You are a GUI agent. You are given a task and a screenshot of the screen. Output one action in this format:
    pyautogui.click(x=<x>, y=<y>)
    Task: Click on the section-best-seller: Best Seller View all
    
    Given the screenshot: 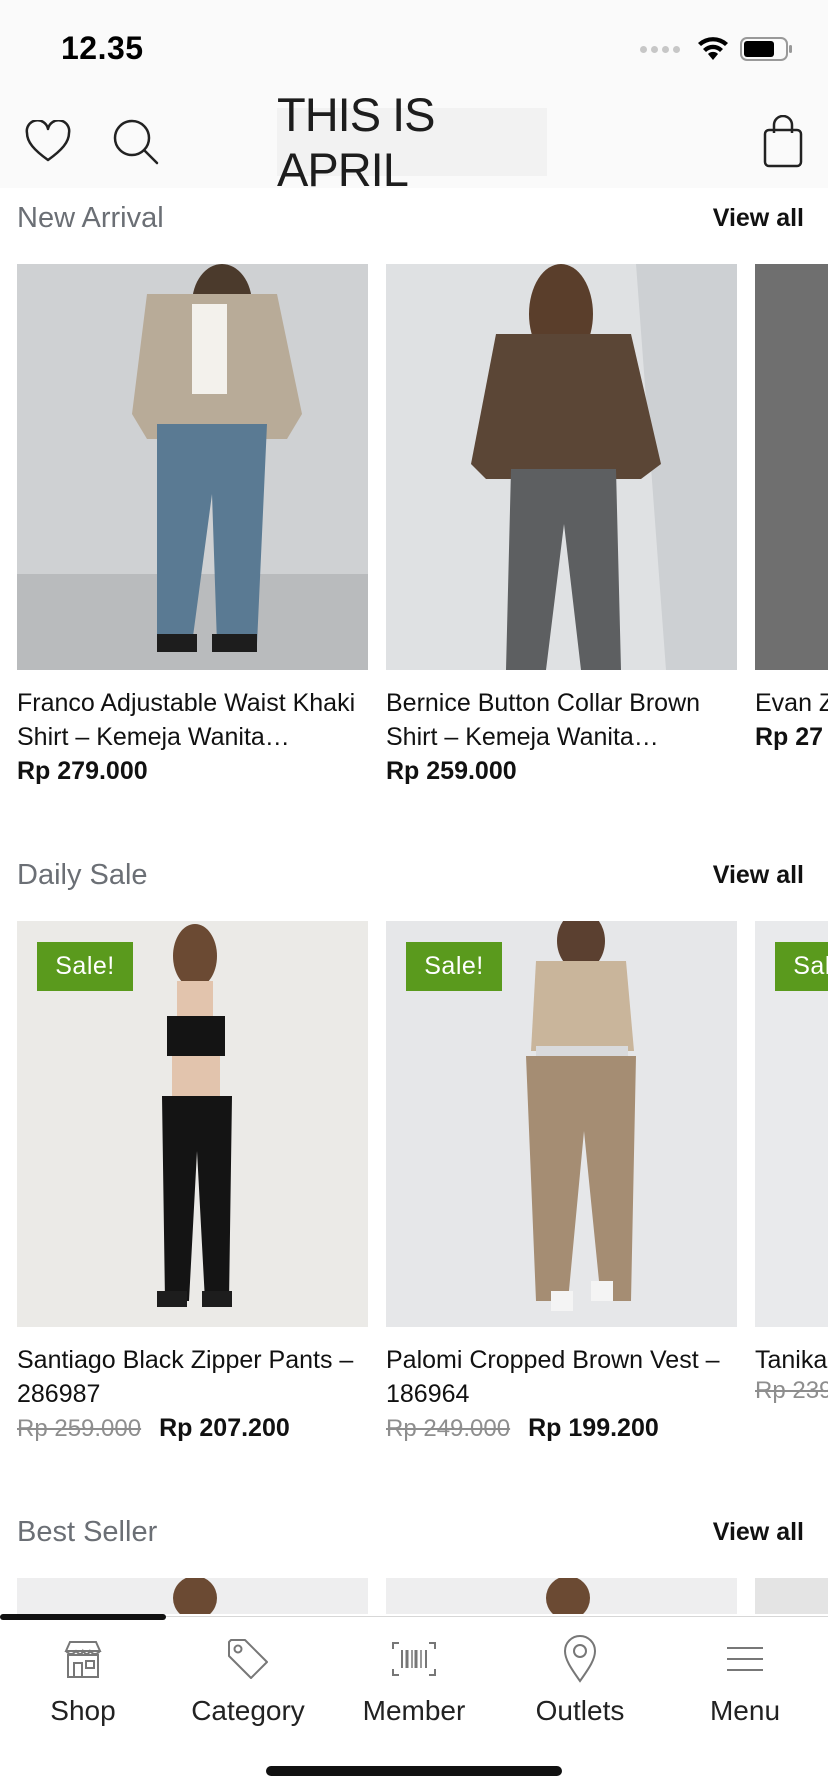 What is the action you would take?
    pyautogui.click(x=414, y=1558)
    